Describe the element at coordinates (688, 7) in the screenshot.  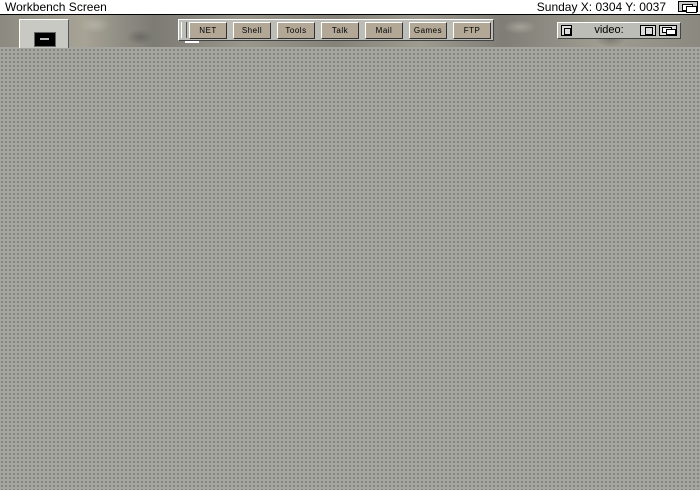
I see `screen-depth-icon` at that location.